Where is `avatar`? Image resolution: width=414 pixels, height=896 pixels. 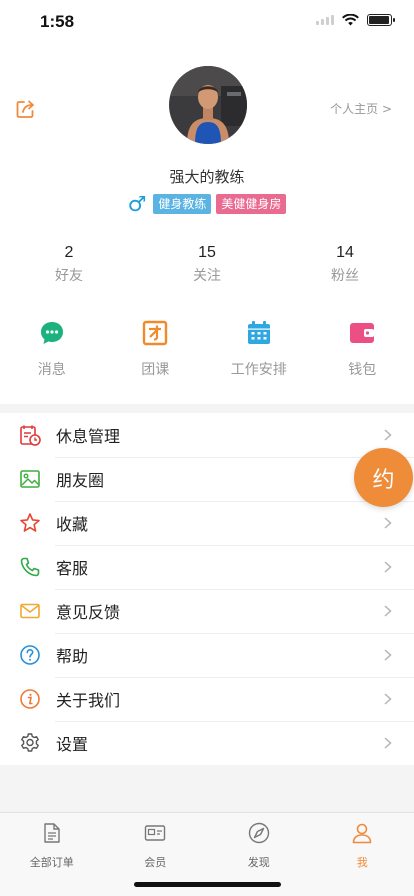
avatar is located at coordinates (208, 105).